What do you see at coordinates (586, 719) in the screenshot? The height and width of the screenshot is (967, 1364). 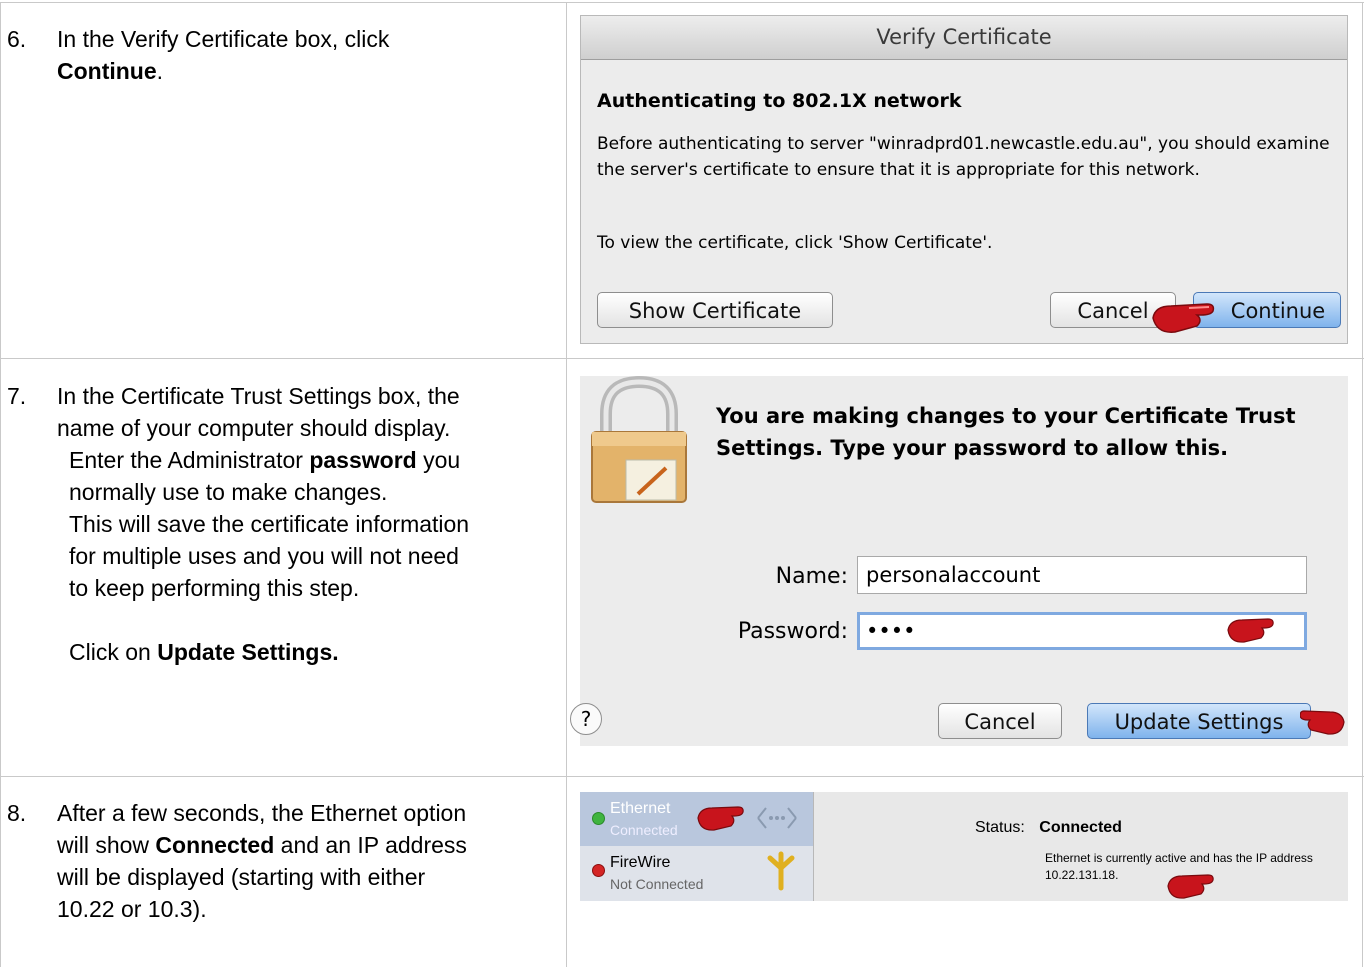 I see `help-button: ?` at bounding box center [586, 719].